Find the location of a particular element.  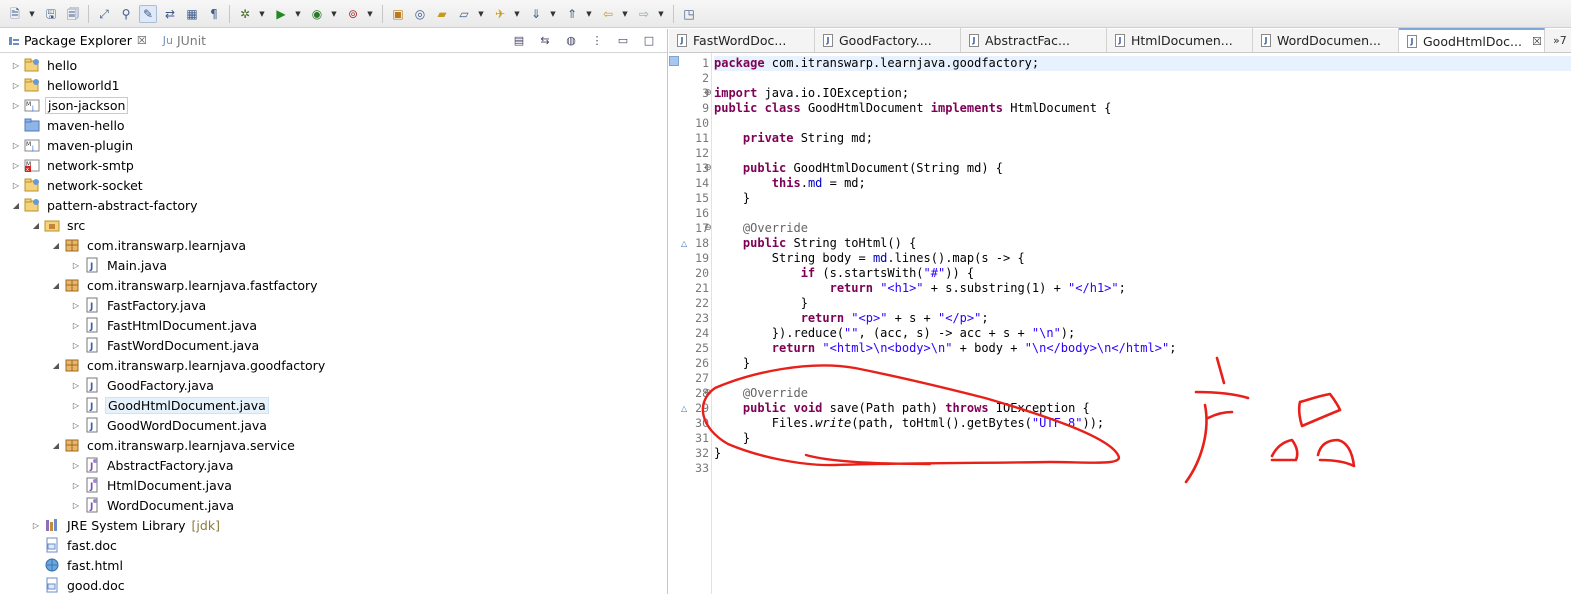

tree-item: ◢ com.itranswarp.learnjava.fastfactory is located at coordinates (333, 285).